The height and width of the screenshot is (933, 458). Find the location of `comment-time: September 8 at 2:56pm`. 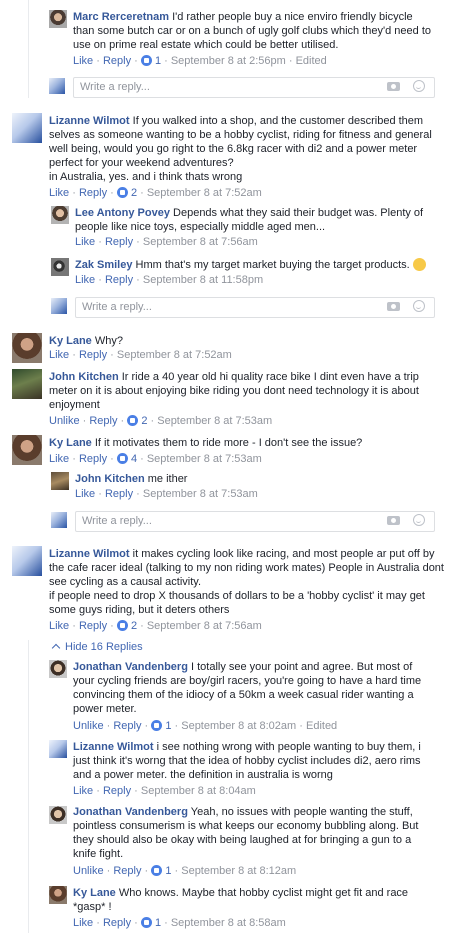

comment-time: September 8 at 2:56pm is located at coordinates (228, 61).